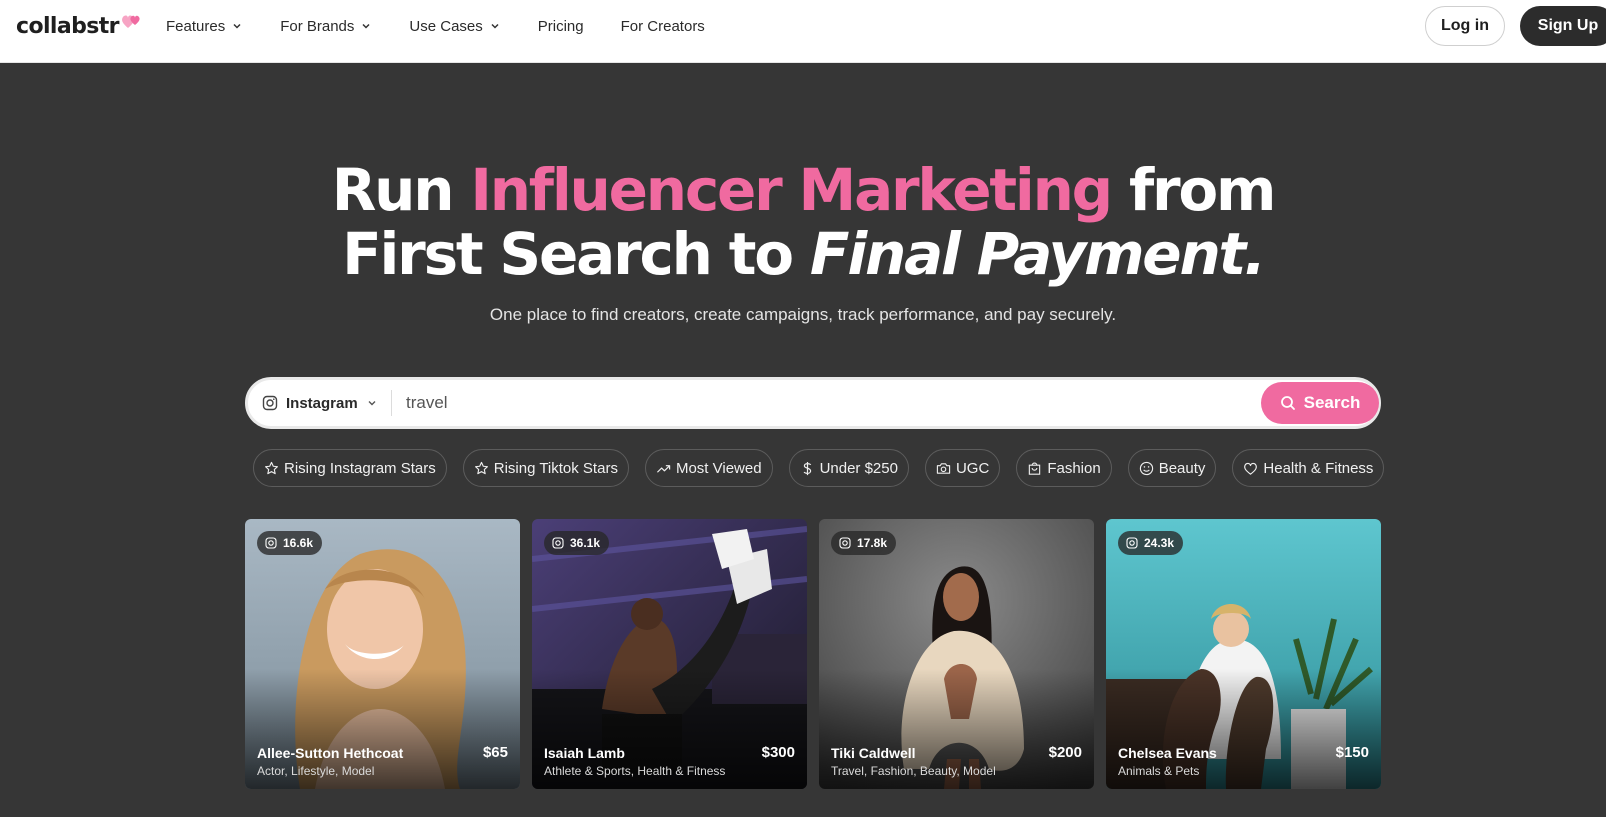 This screenshot has width=1606, height=817. What do you see at coordinates (1287, 403) in the screenshot?
I see `search-icon` at bounding box center [1287, 403].